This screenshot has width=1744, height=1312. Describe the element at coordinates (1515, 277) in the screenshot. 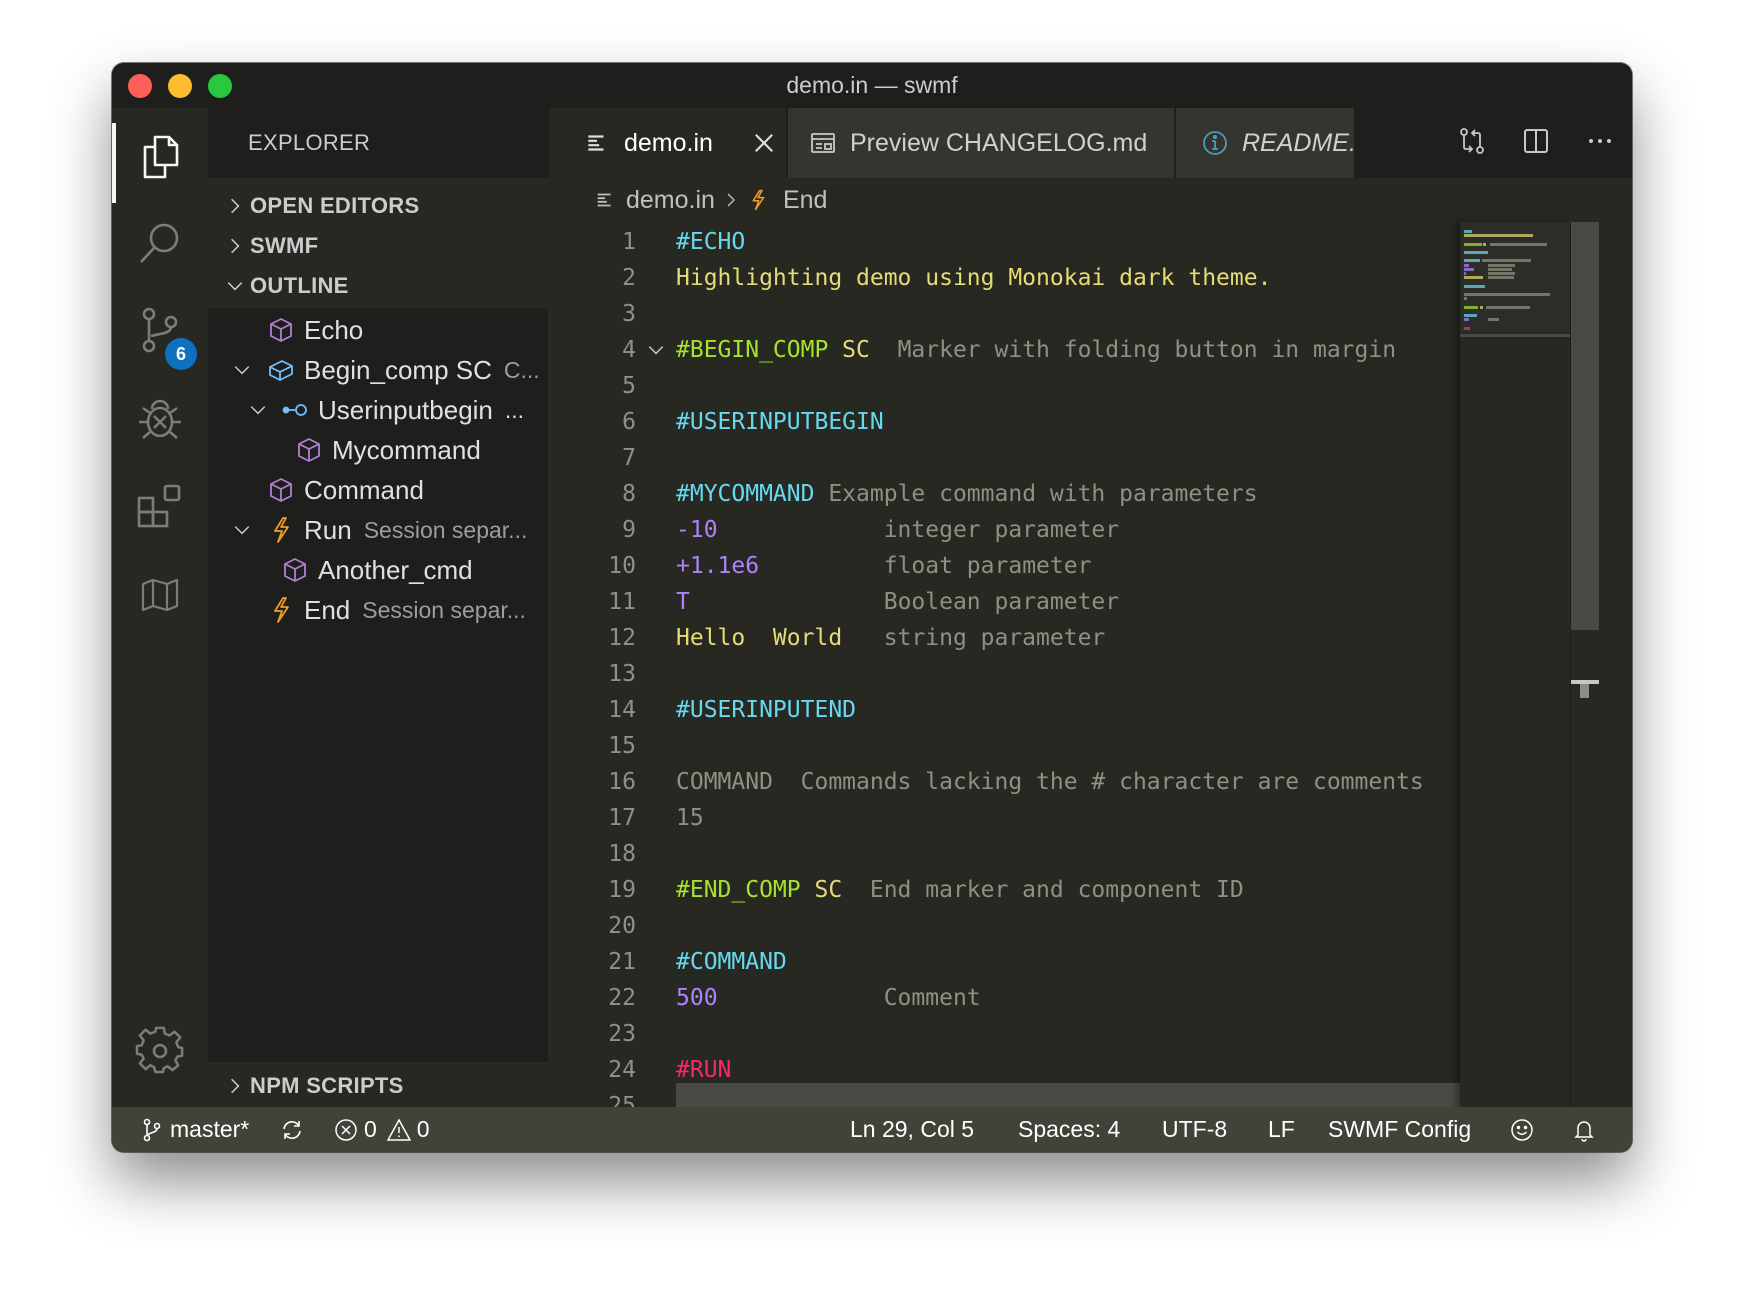

I see `minimap-slider` at that location.